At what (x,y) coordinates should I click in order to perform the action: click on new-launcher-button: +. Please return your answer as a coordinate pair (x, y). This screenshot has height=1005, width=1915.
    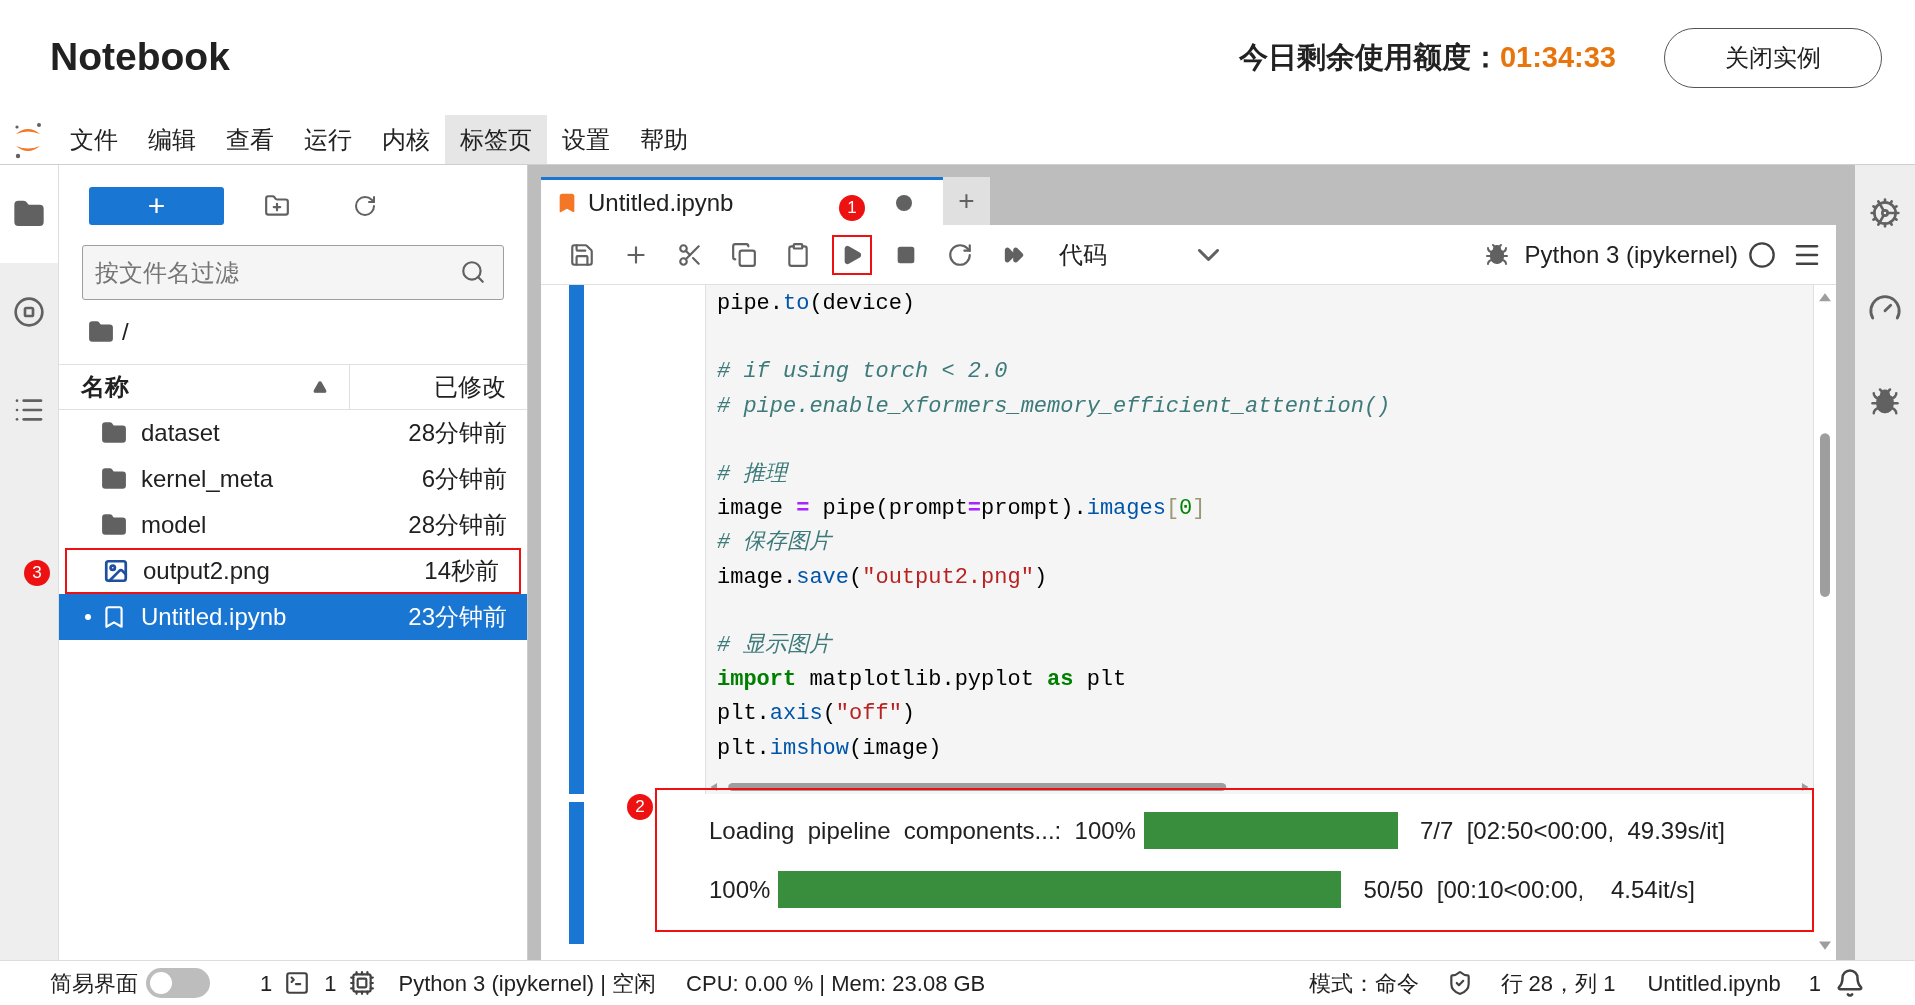
    Looking at the image, I should click on (156, 206).